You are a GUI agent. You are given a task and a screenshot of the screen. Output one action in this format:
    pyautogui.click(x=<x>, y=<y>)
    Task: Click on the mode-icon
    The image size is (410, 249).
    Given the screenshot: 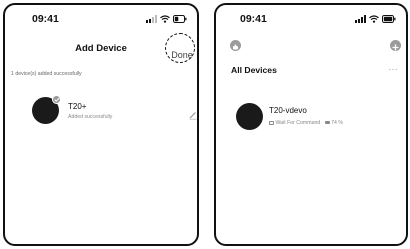 What is the action you would take?
    pyautogui.click(x=271, y=122)
    